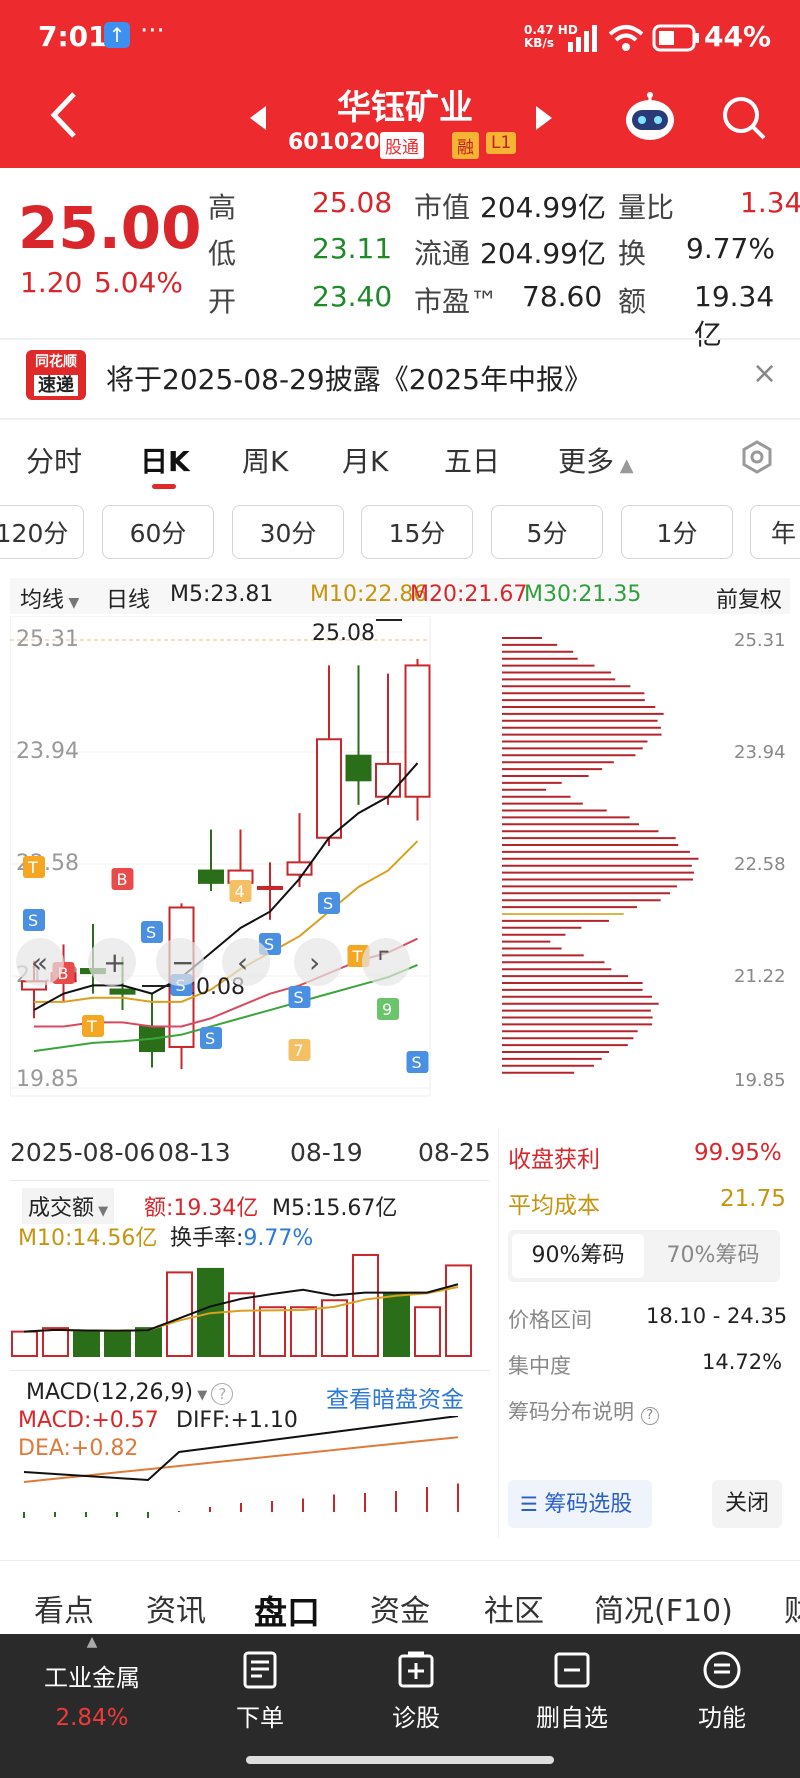 The height and width of the screenshot is (1778, 800). Describe the element at coordinates (770, 202) in the screenshot. I see `volratio-value: 1.34` at that location.